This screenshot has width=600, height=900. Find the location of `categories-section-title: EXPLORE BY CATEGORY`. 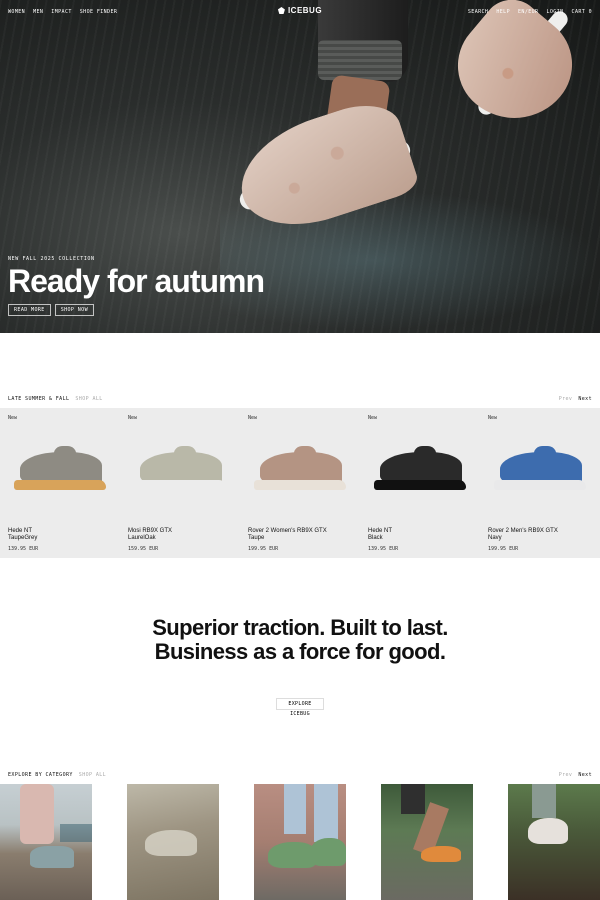

categories-section-title: EXPLORE BY CATEGORY is located at coordinates (40, 775).